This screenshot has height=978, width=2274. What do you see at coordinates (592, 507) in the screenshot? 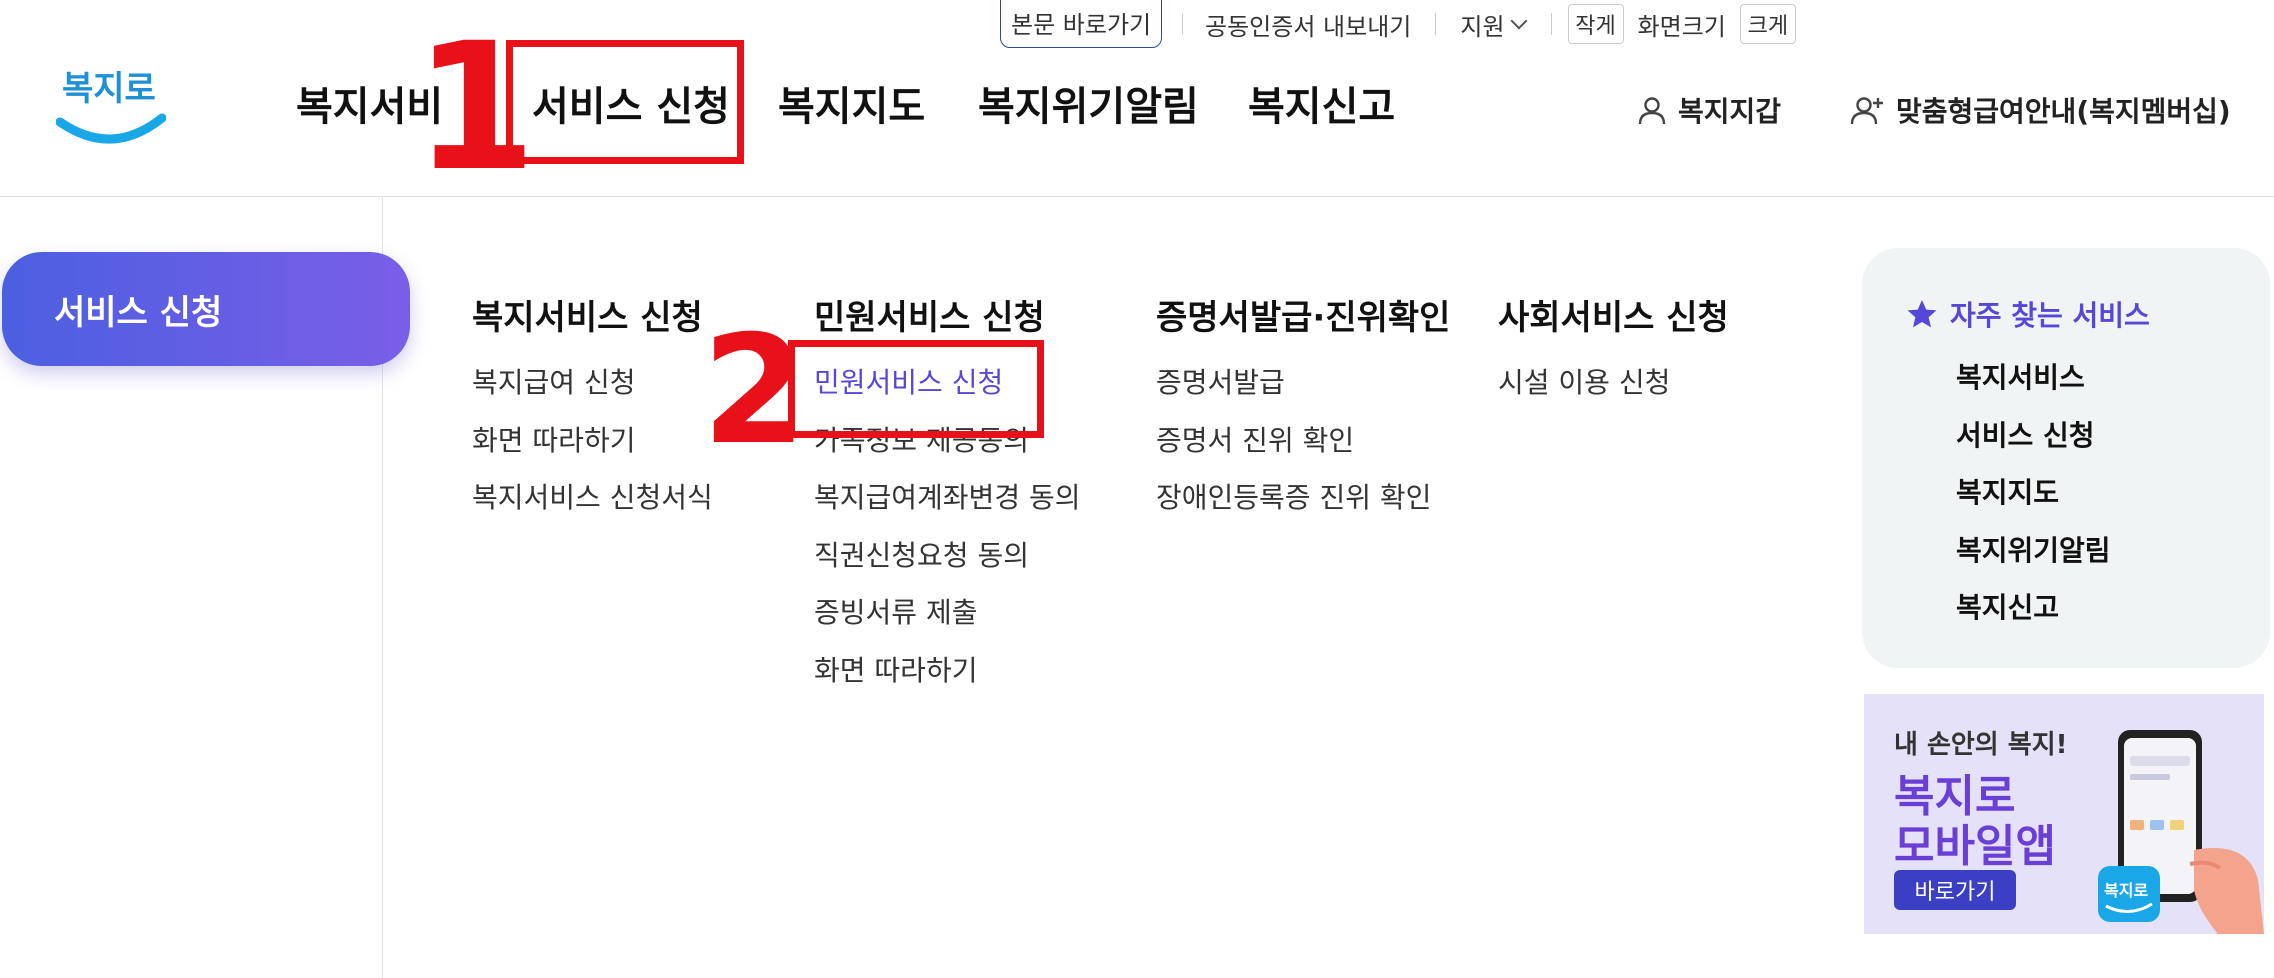
I see `menu-link: 복지서비스 신청서식` at bounding box center [592, 507].